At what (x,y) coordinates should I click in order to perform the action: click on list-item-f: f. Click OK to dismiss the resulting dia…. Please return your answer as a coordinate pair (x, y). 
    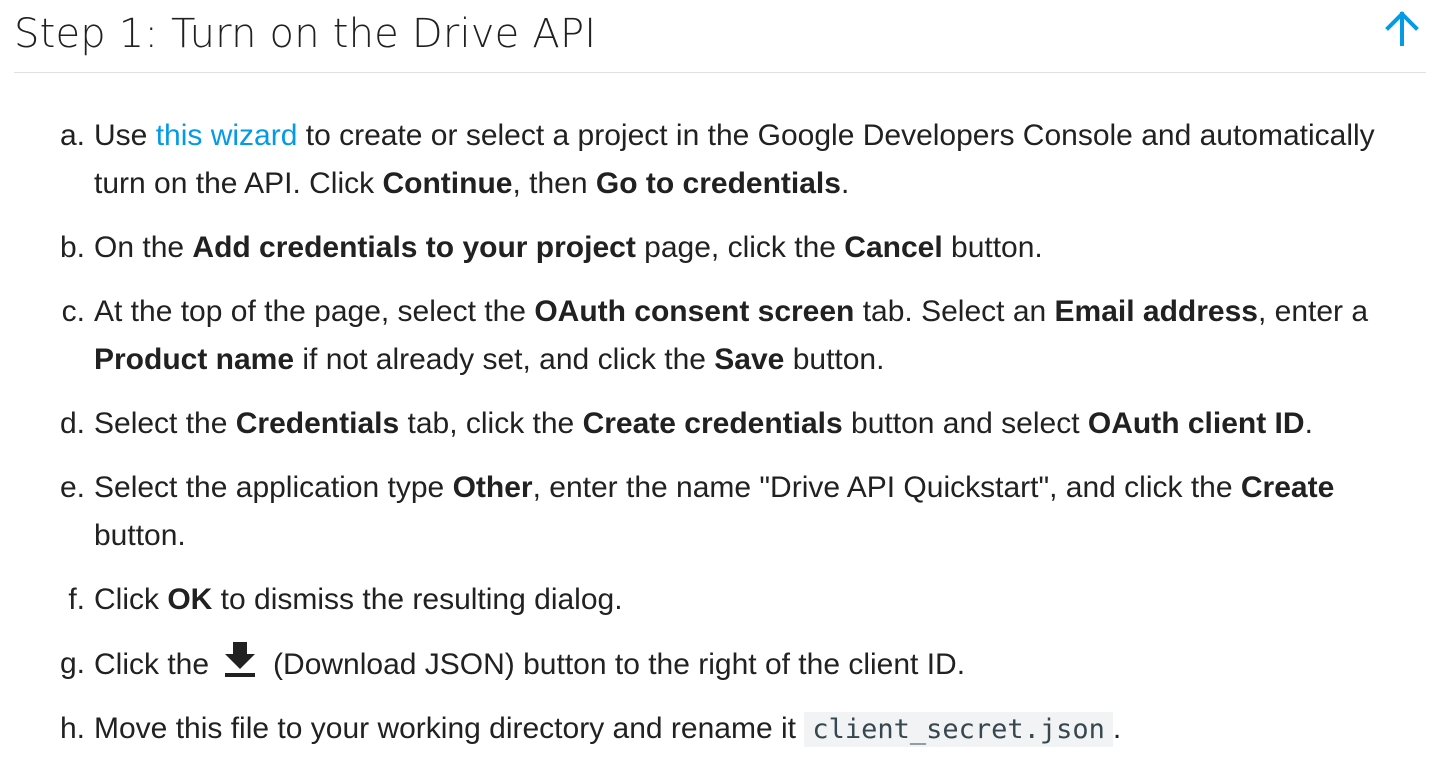
    Looking at the image, I should click on (722, 600).